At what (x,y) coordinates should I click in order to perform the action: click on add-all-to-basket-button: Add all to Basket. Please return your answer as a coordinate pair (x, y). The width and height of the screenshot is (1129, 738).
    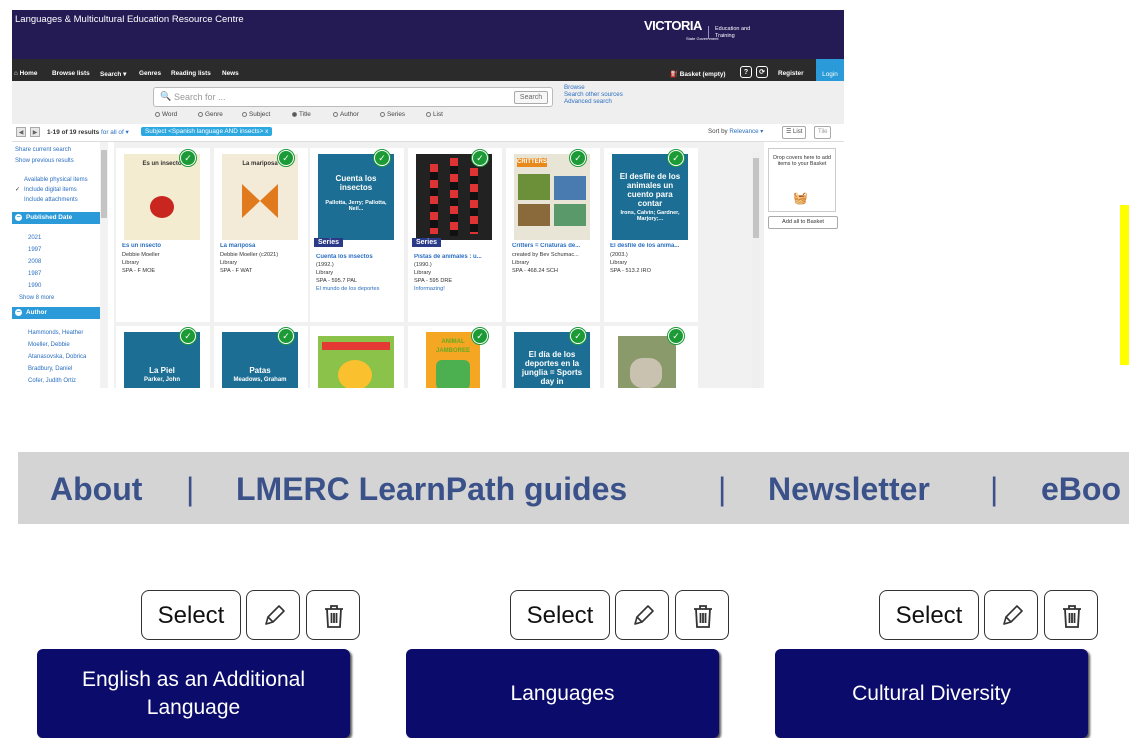
    Looking at the image, I should click on (803, 222).